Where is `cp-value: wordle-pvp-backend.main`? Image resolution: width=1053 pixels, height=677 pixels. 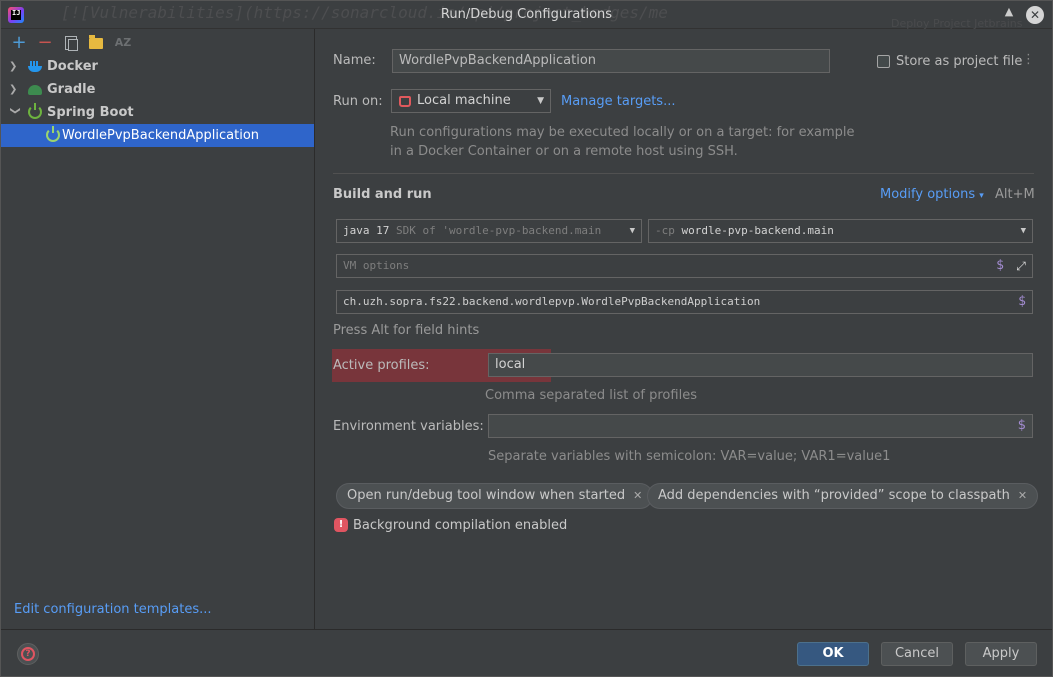 cp-value: wordle-pvp-backend.main is located at coordinates (757, 230).